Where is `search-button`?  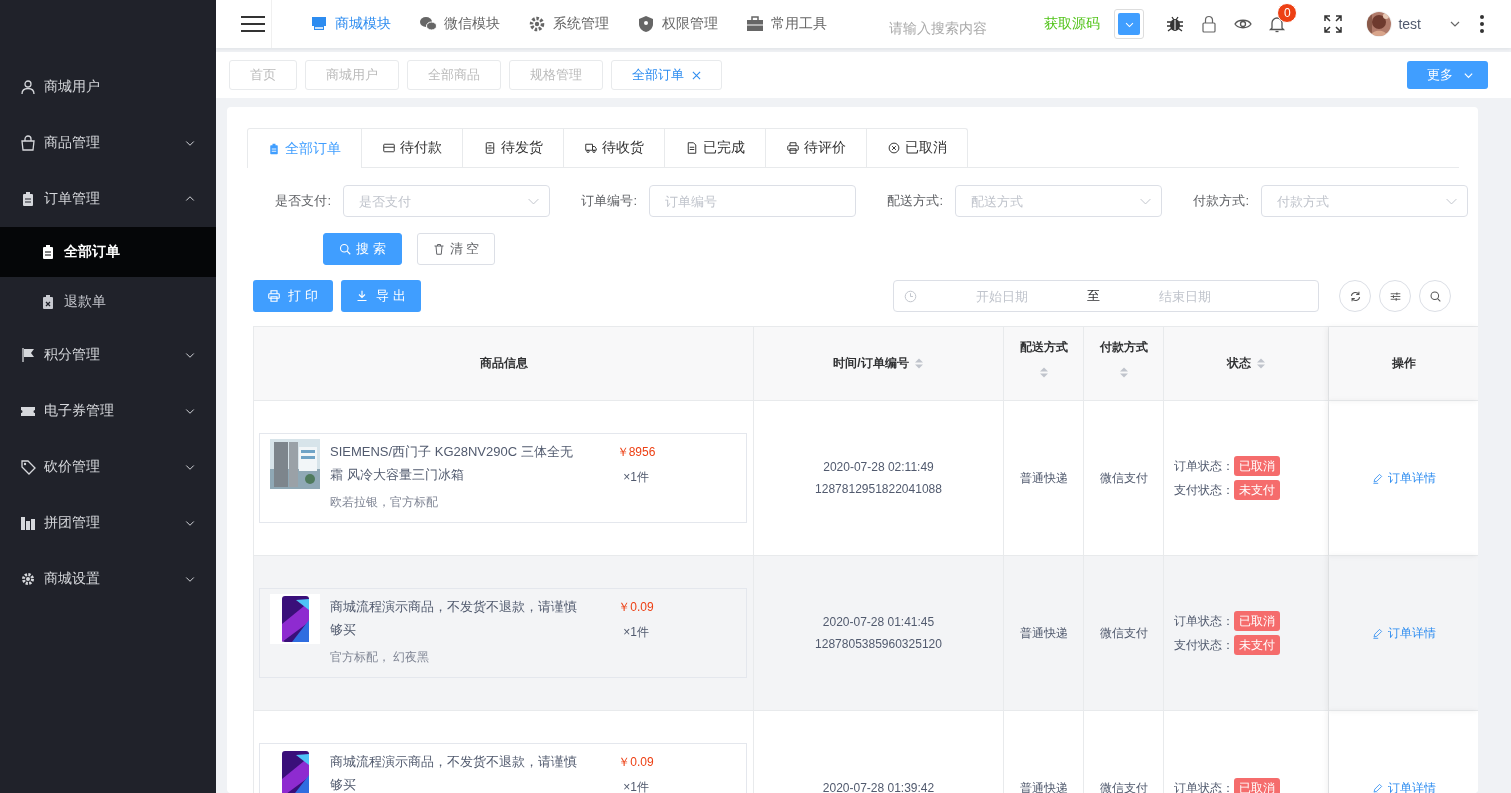
search-button is located at coordinates (1435, 296).